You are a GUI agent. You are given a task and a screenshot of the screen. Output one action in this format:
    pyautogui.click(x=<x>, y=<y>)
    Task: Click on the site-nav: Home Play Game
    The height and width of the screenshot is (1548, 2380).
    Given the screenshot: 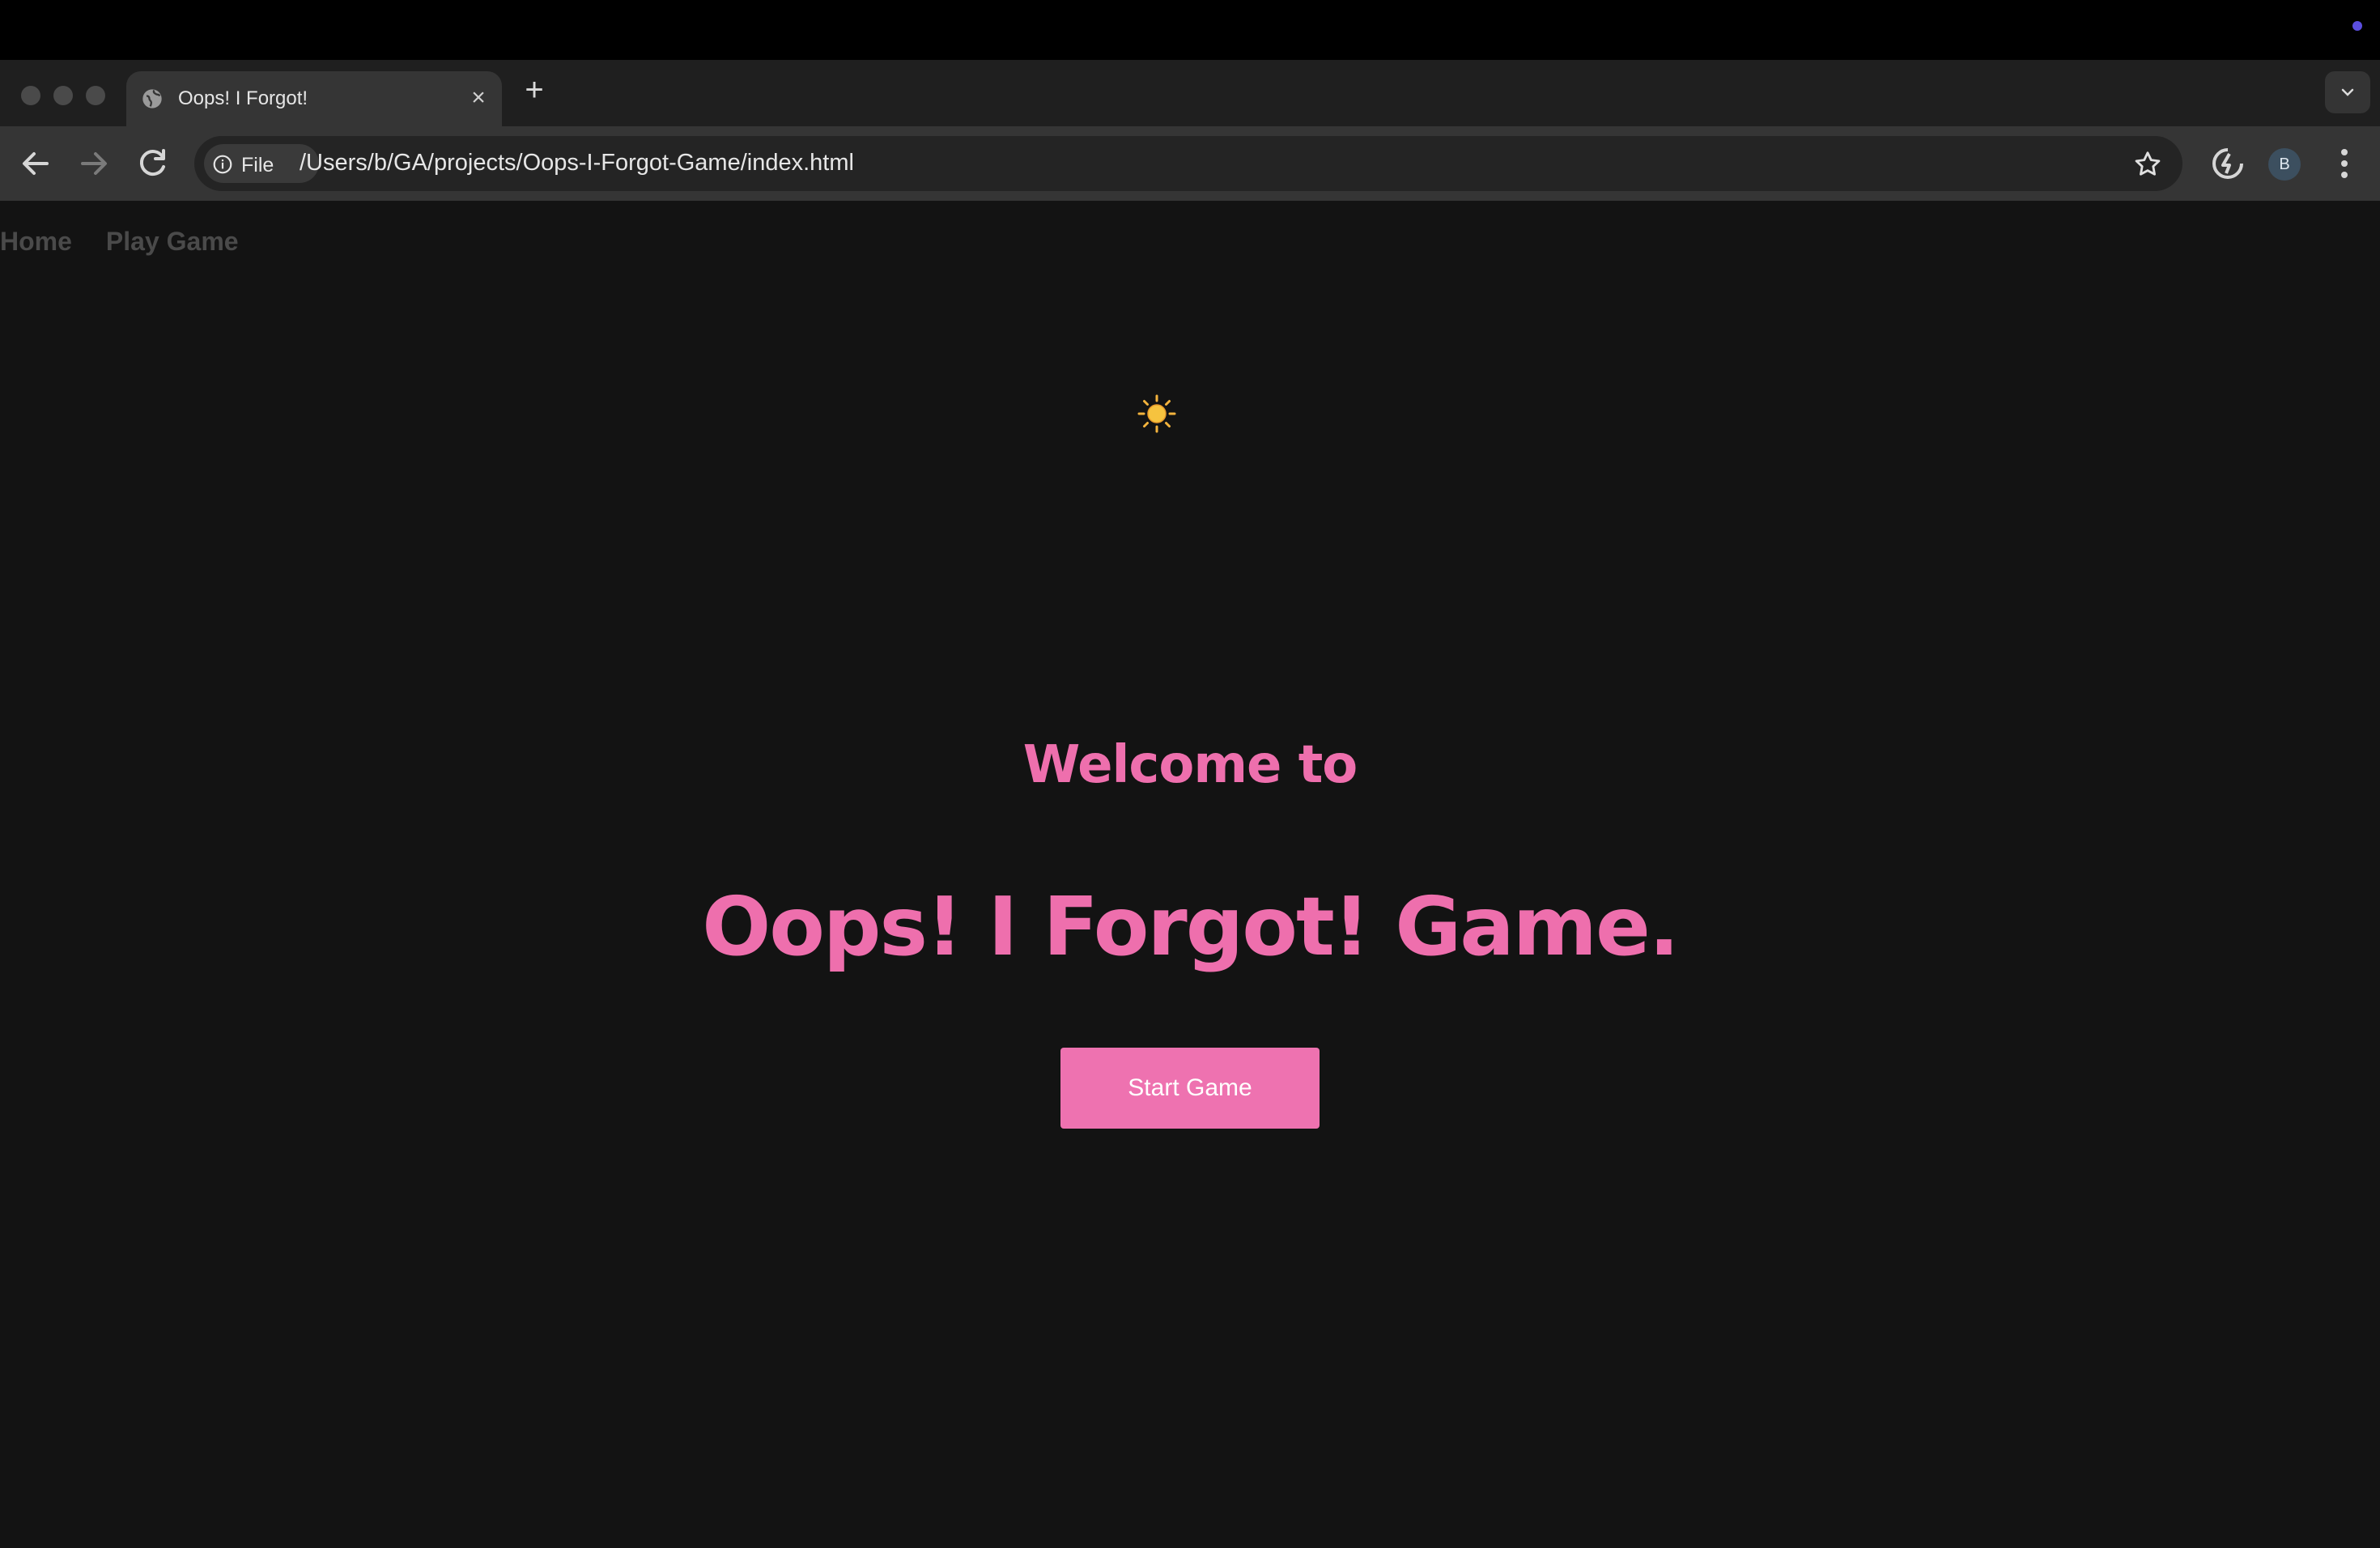 What is the action you would take?
    pyautogui.click(x=119, y=242)
    